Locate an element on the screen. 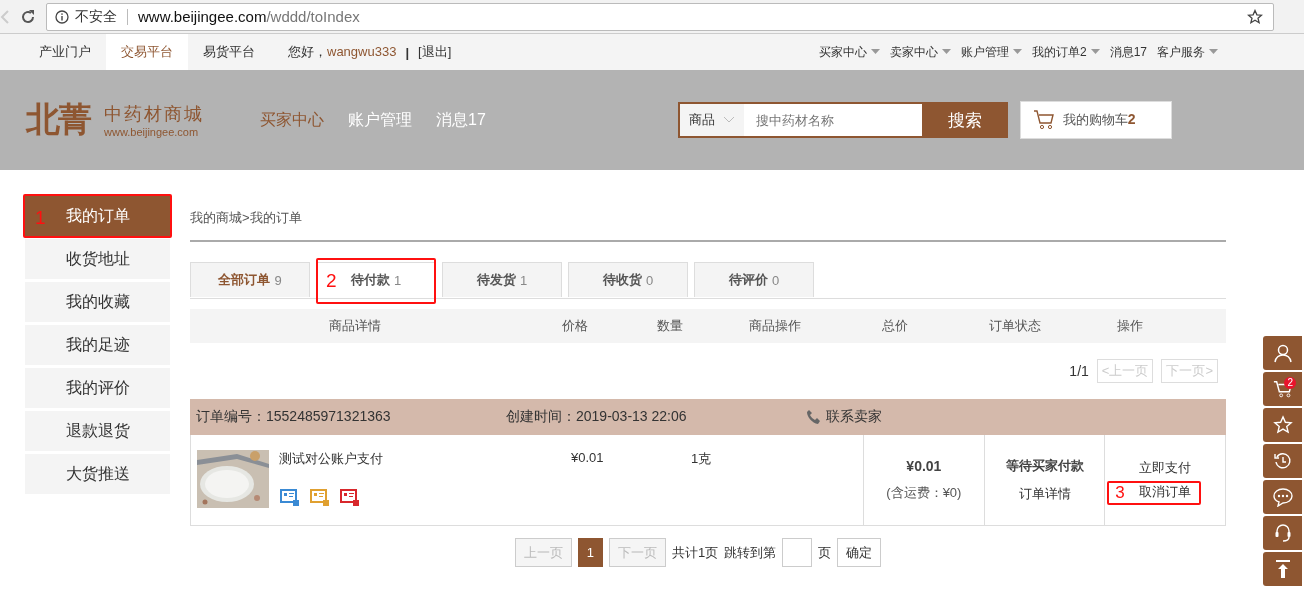 The image size is (1304, 608). annotation-number: 3 is located at coordinates (1120, 492).